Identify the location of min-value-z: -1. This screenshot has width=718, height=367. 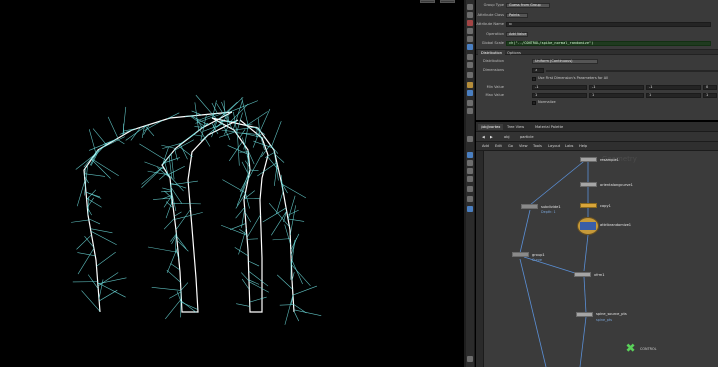
(673, 87).